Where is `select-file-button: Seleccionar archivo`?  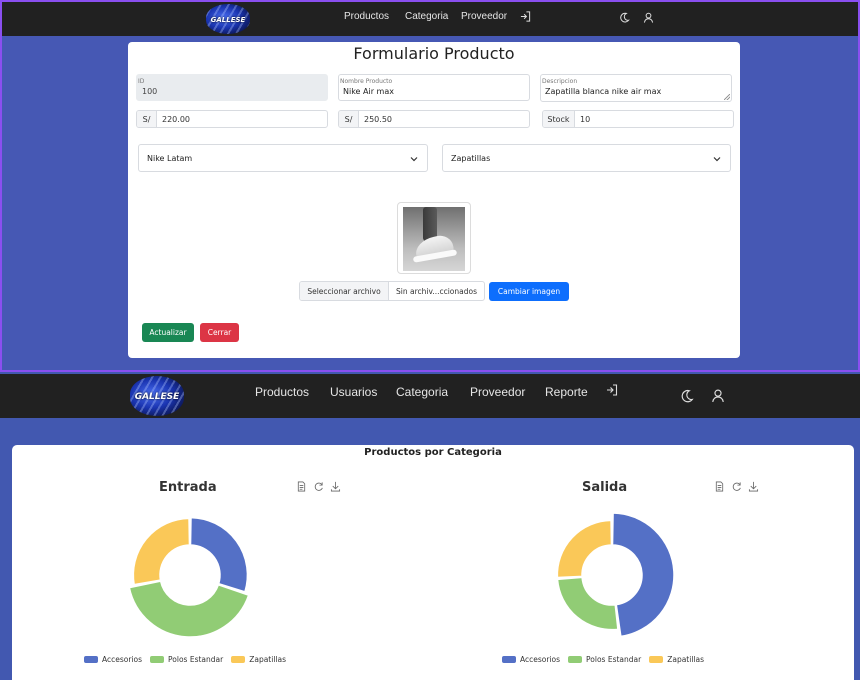 select-file-button: Seleccionar archivo is located at coordinates (344, 291).